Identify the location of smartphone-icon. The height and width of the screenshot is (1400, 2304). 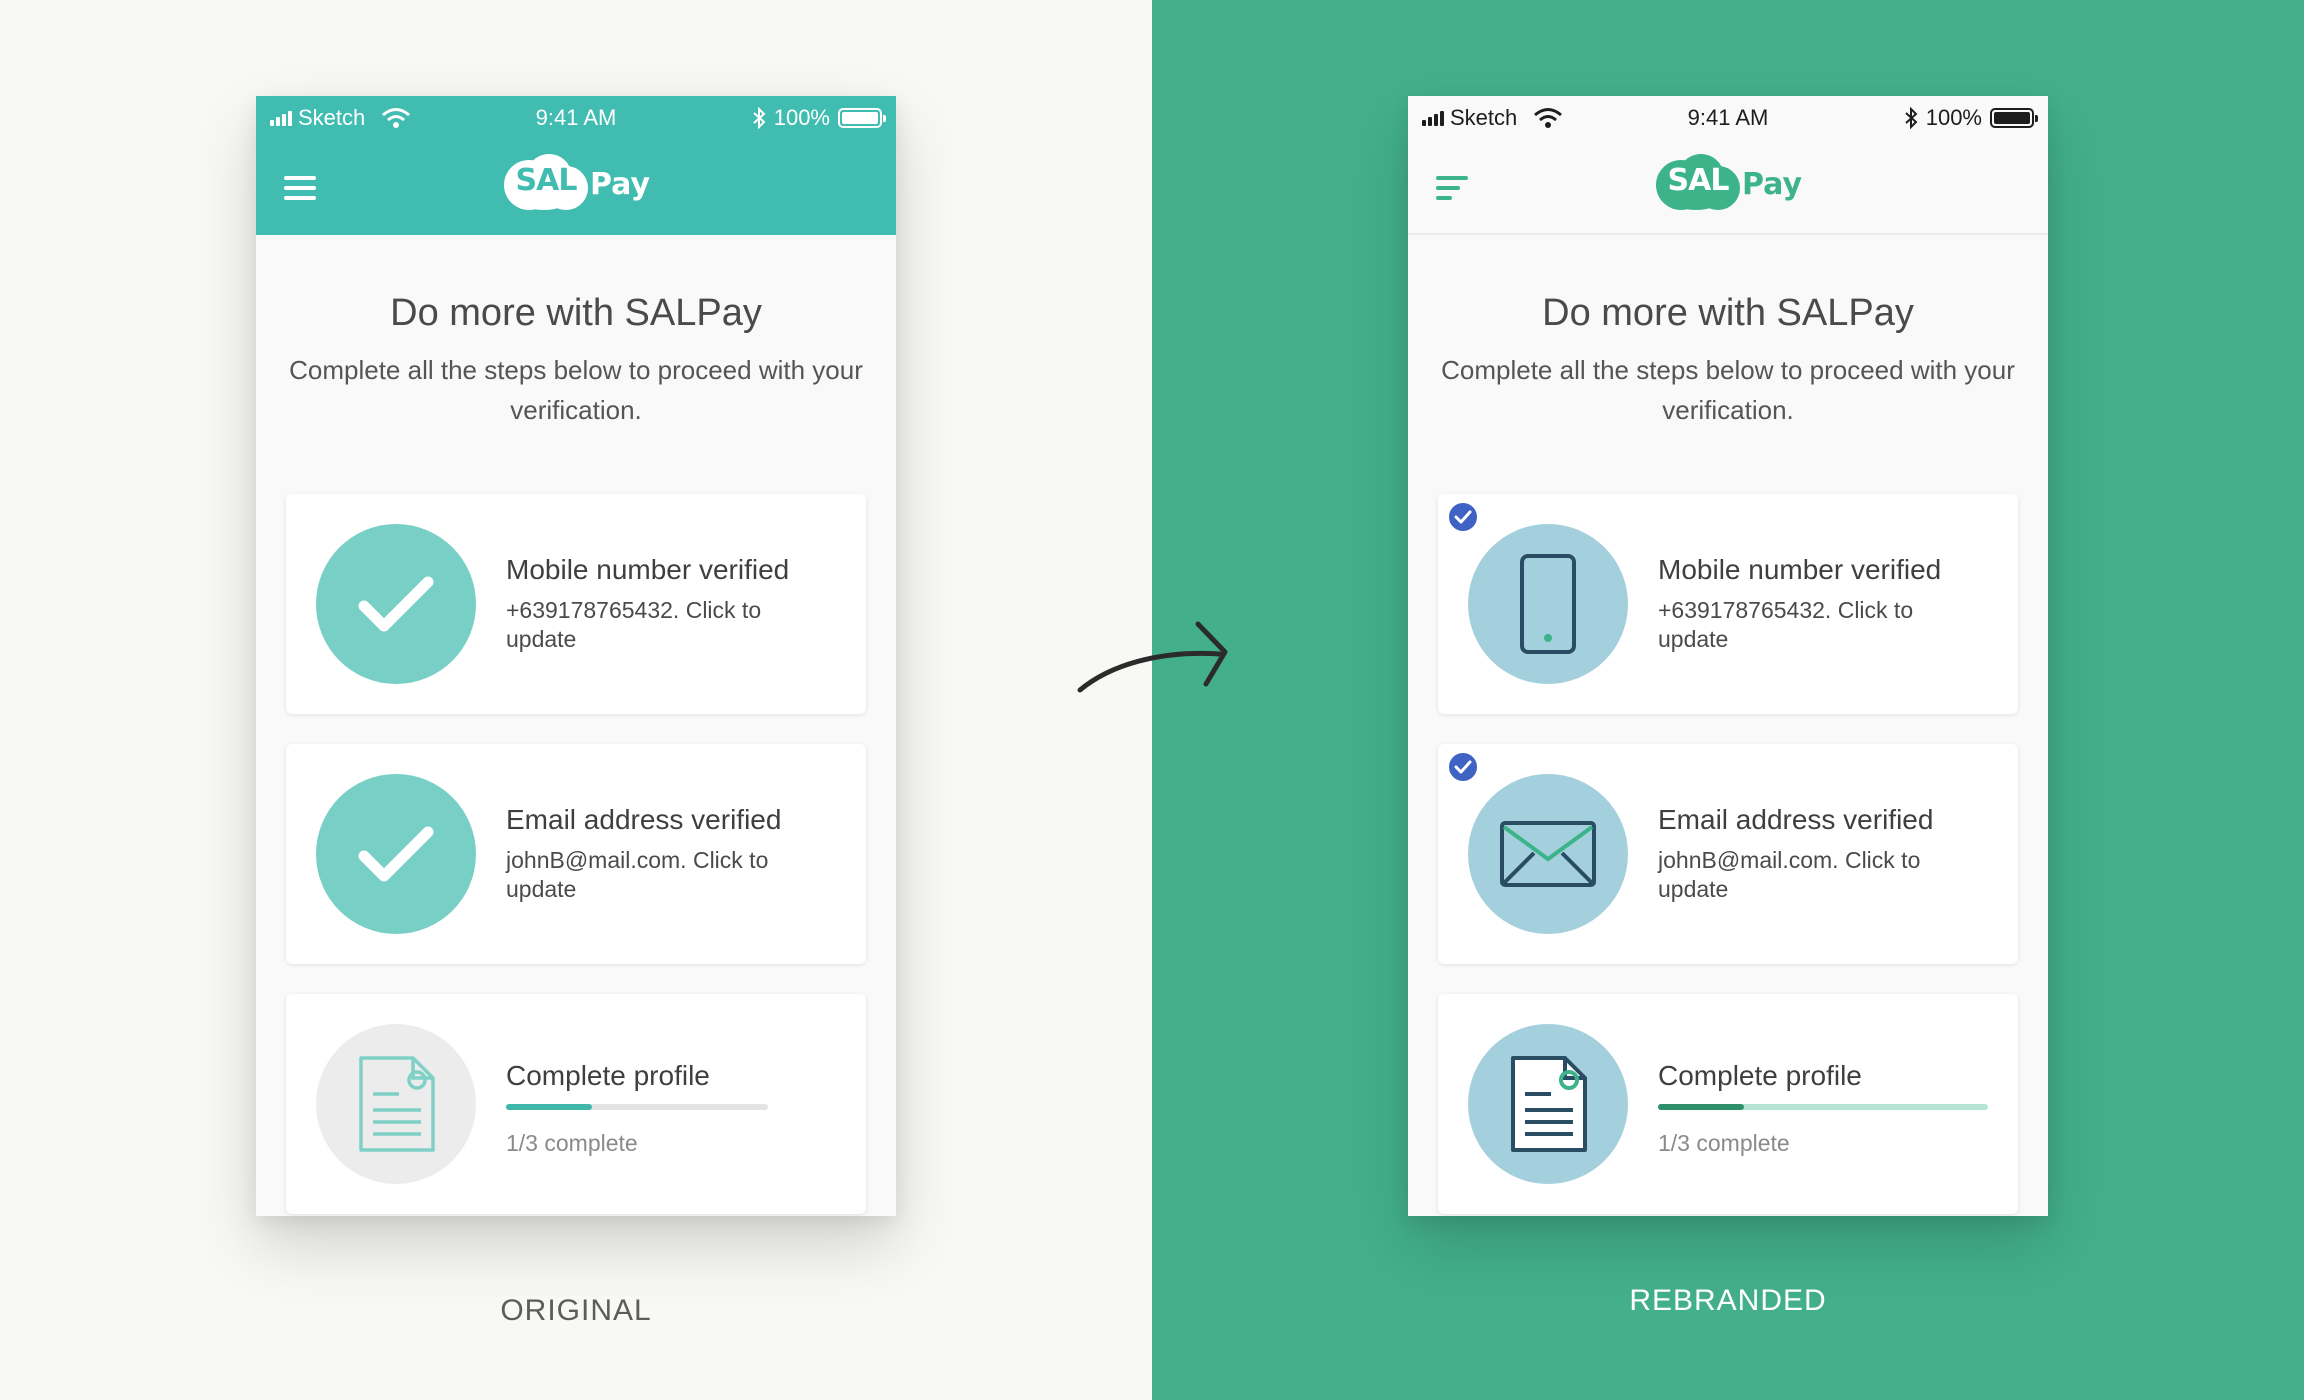
(1548, 604).